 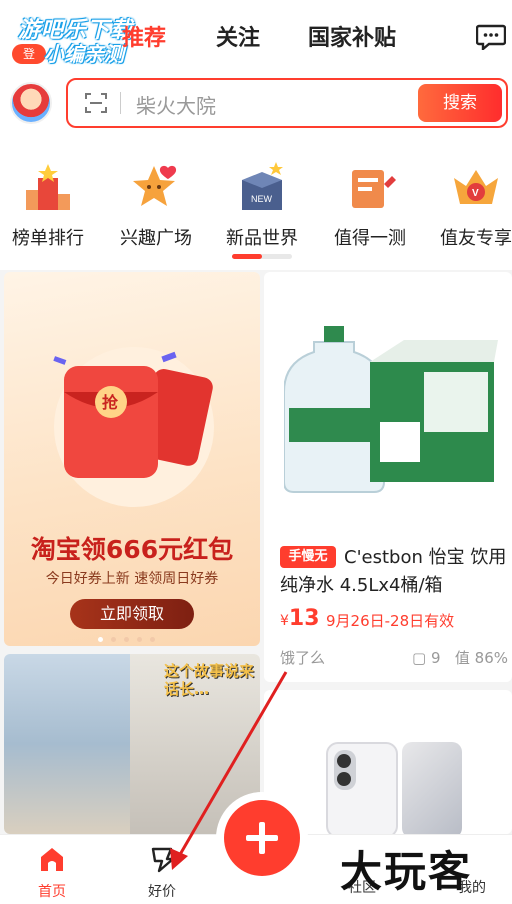 I want to click on category-interest: 兴趣广场, so click(x=156, y=205).